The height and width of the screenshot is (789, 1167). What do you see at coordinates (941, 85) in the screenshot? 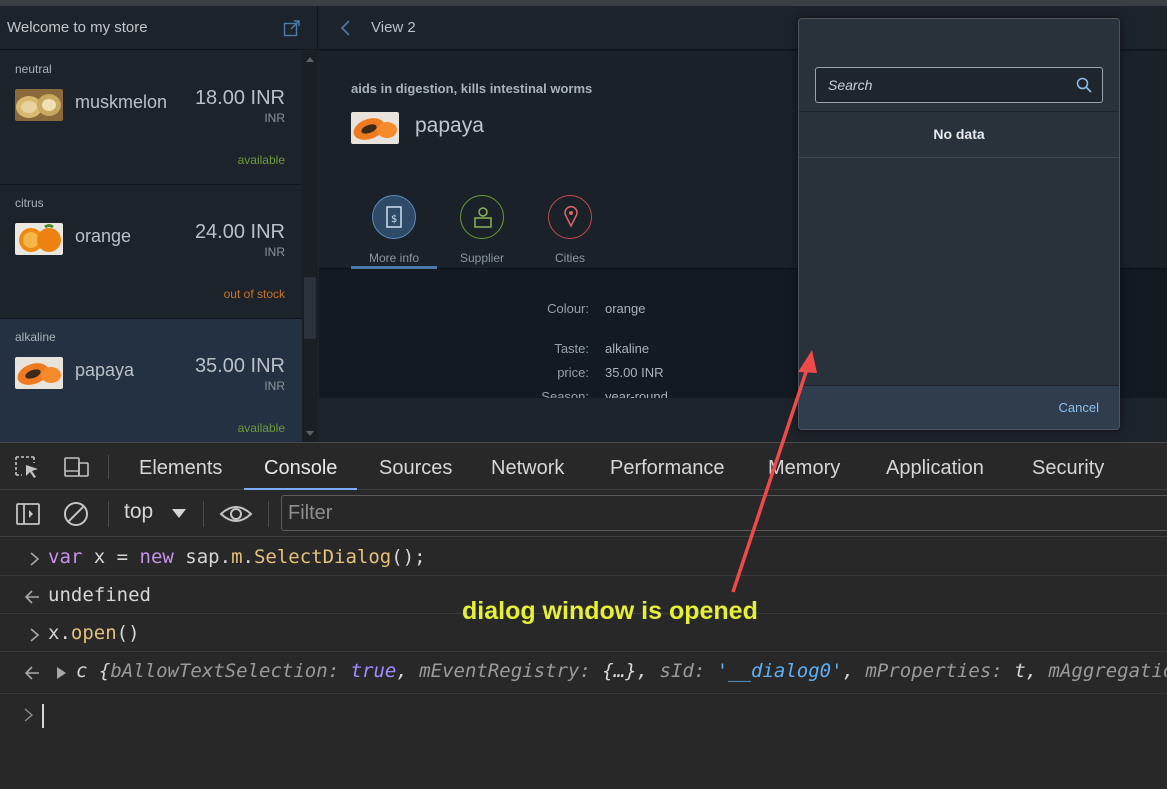
I see `search-input` at bounding box center [941, 85].